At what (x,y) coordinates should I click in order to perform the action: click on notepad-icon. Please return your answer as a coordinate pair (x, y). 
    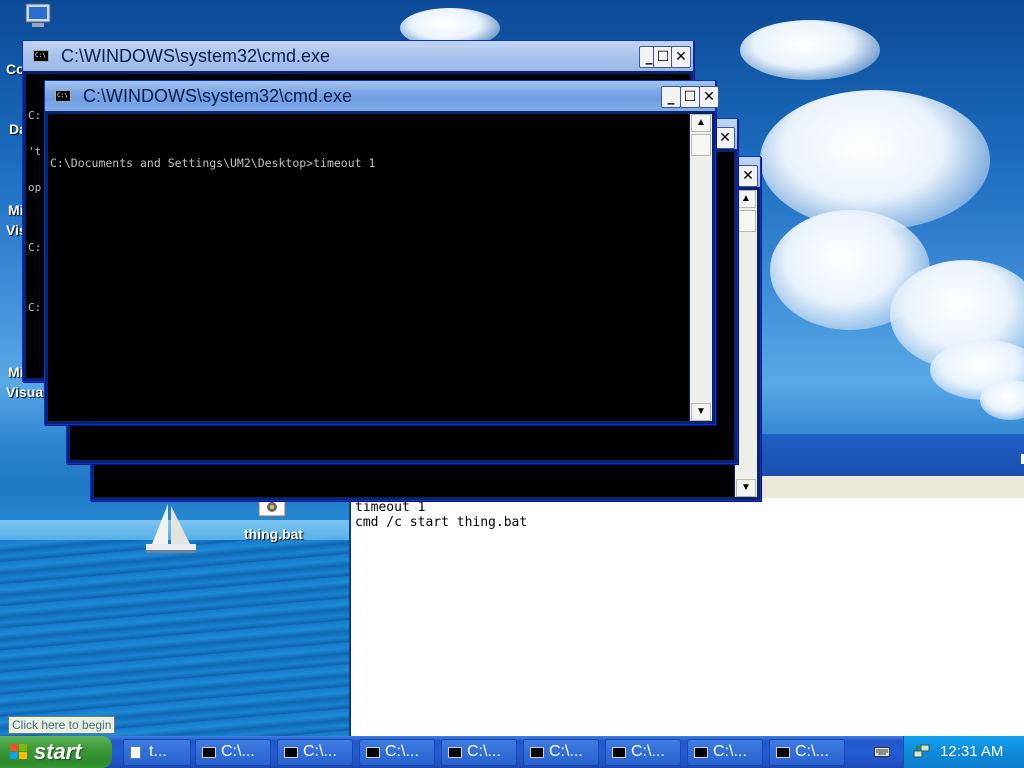
    Looking at the image, I should click on (135, 752).